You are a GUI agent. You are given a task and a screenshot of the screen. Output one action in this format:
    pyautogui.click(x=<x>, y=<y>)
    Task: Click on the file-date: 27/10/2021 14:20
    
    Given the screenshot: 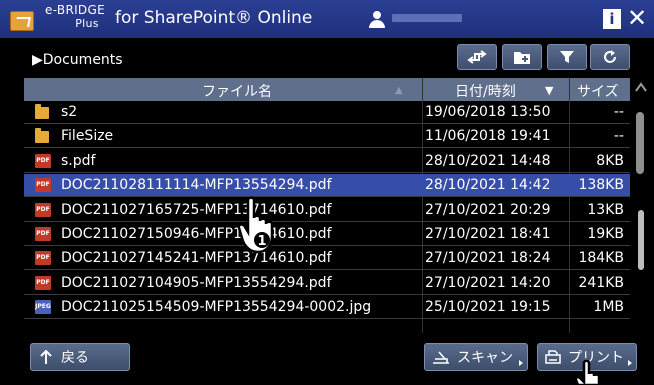 What is the action you would take?
    pyautogui.click(x=488, y=282)
    